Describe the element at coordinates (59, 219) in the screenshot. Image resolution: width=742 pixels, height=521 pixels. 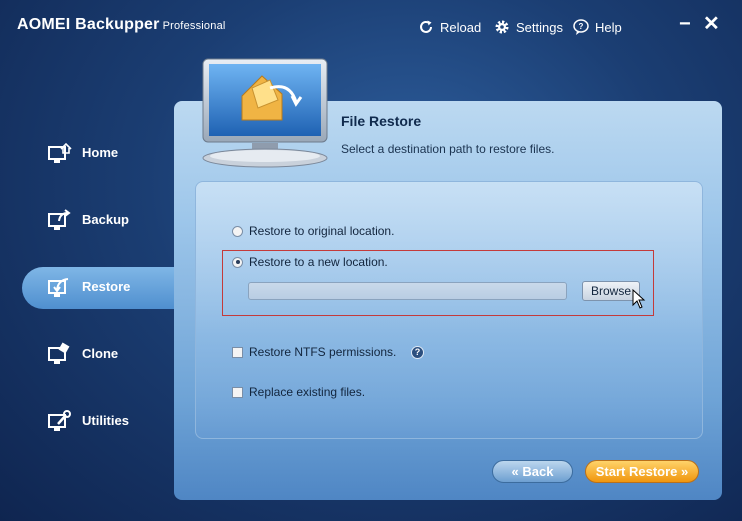
I see `backup-icon` at that location.